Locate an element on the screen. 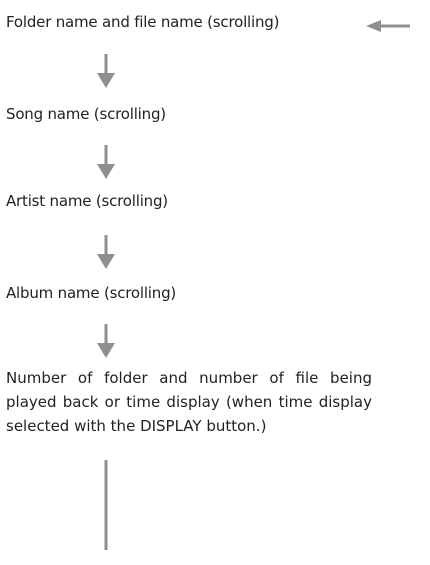  step-artist-name: Artist name (scrolling) is located at coordinates (87, 201).